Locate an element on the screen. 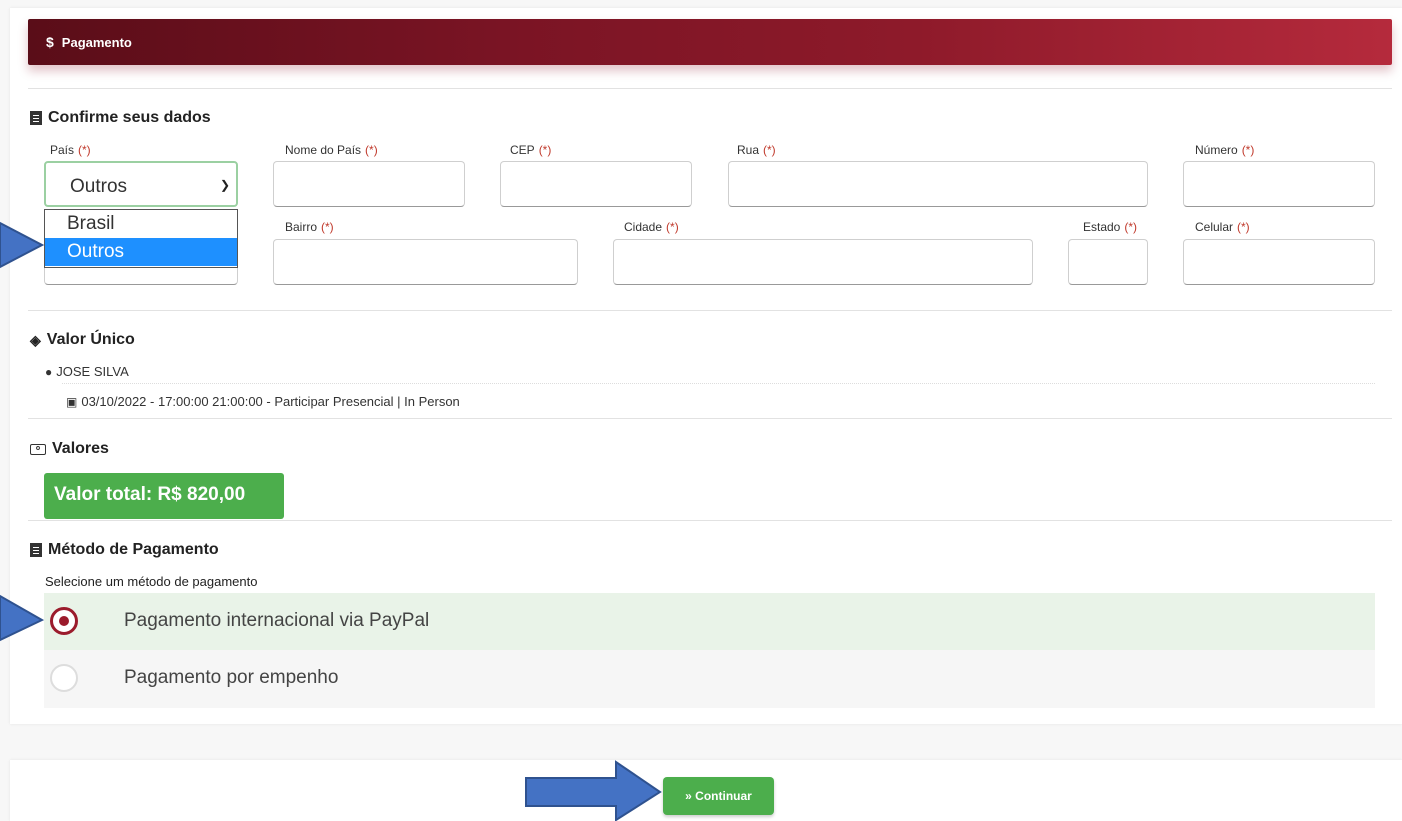 This screenshot has width=1402, height=821. section-valores: o Valores is located at coordinates (69, 449).